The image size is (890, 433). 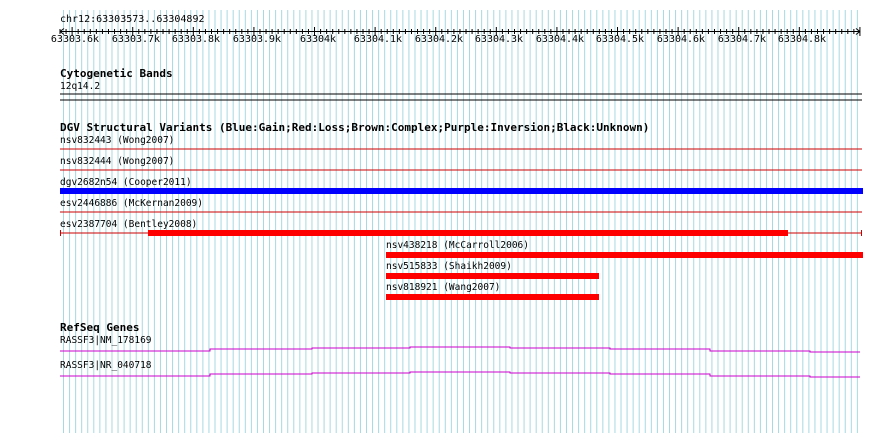 I want to click on tick-label: 63303.6k, so click(x=75, y=39).